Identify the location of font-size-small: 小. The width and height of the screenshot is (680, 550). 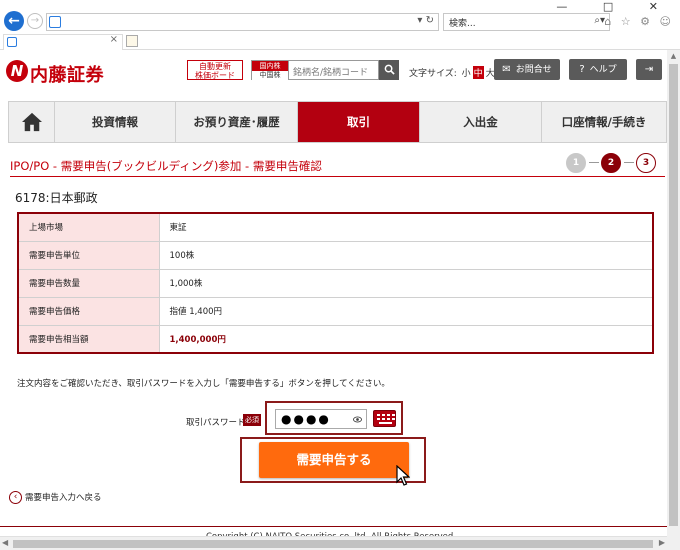
(466, 72).